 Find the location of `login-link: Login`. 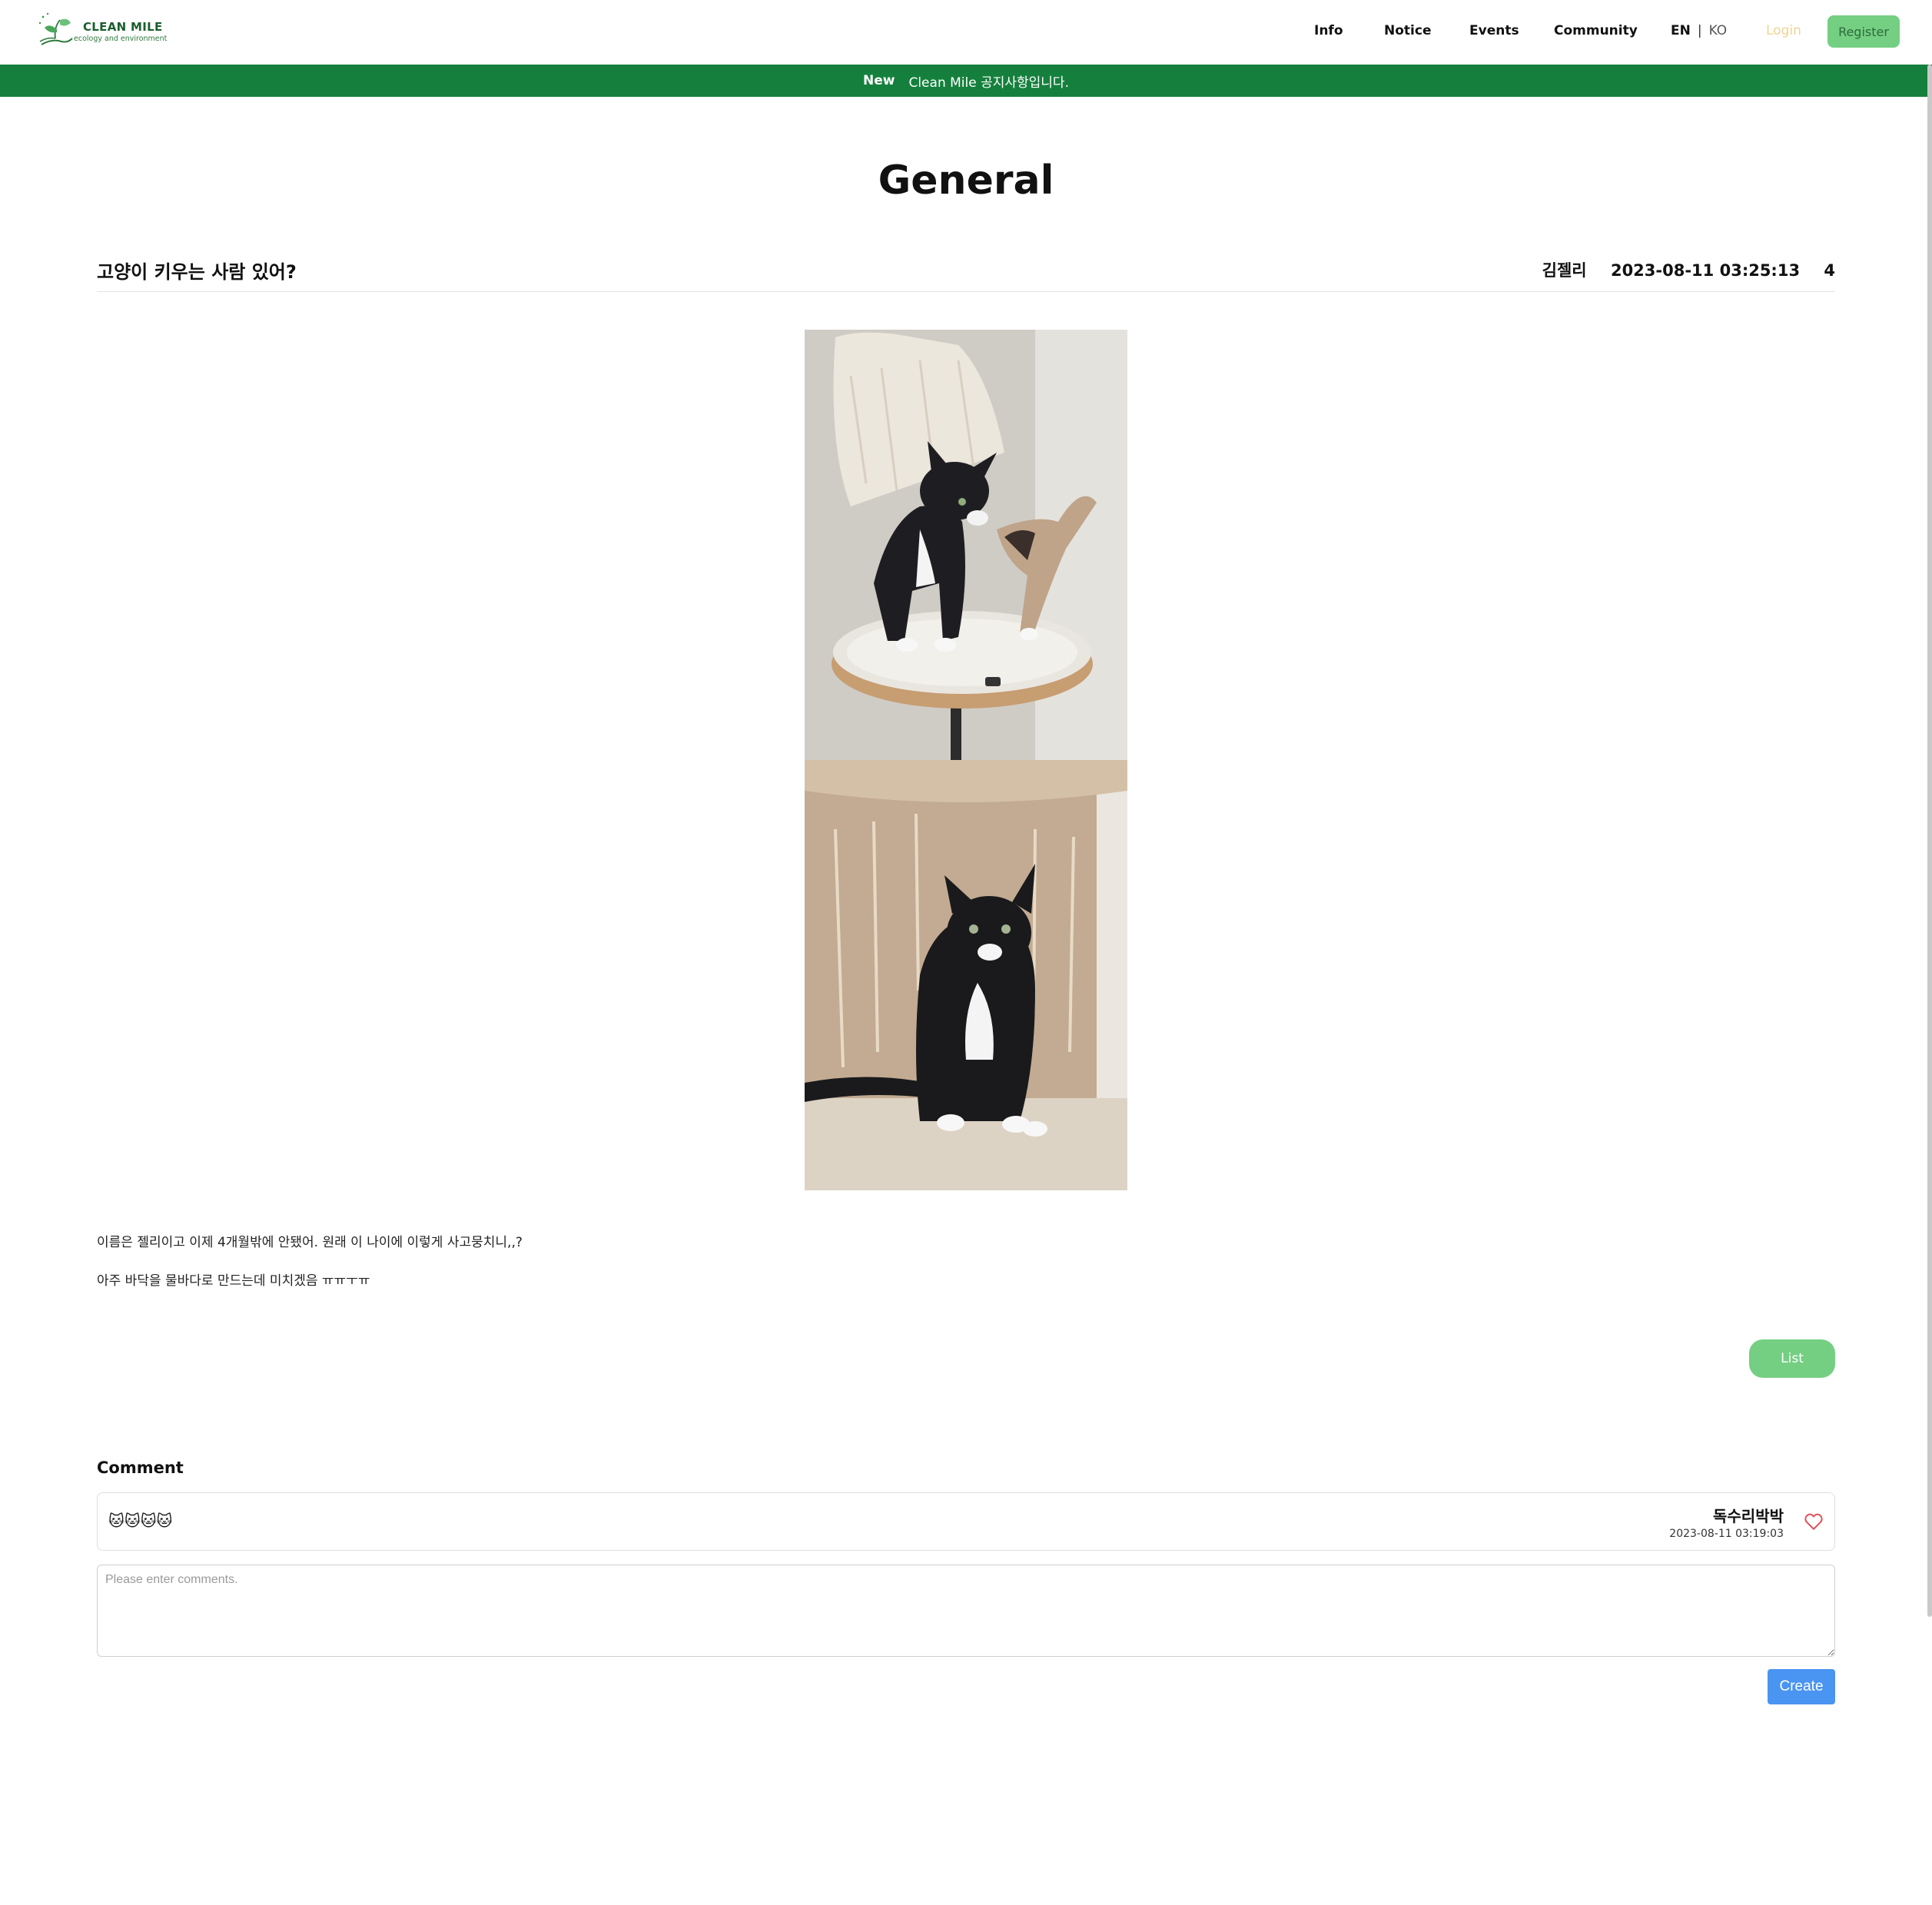

login-link: Login is located at coordinates (1783, 30).